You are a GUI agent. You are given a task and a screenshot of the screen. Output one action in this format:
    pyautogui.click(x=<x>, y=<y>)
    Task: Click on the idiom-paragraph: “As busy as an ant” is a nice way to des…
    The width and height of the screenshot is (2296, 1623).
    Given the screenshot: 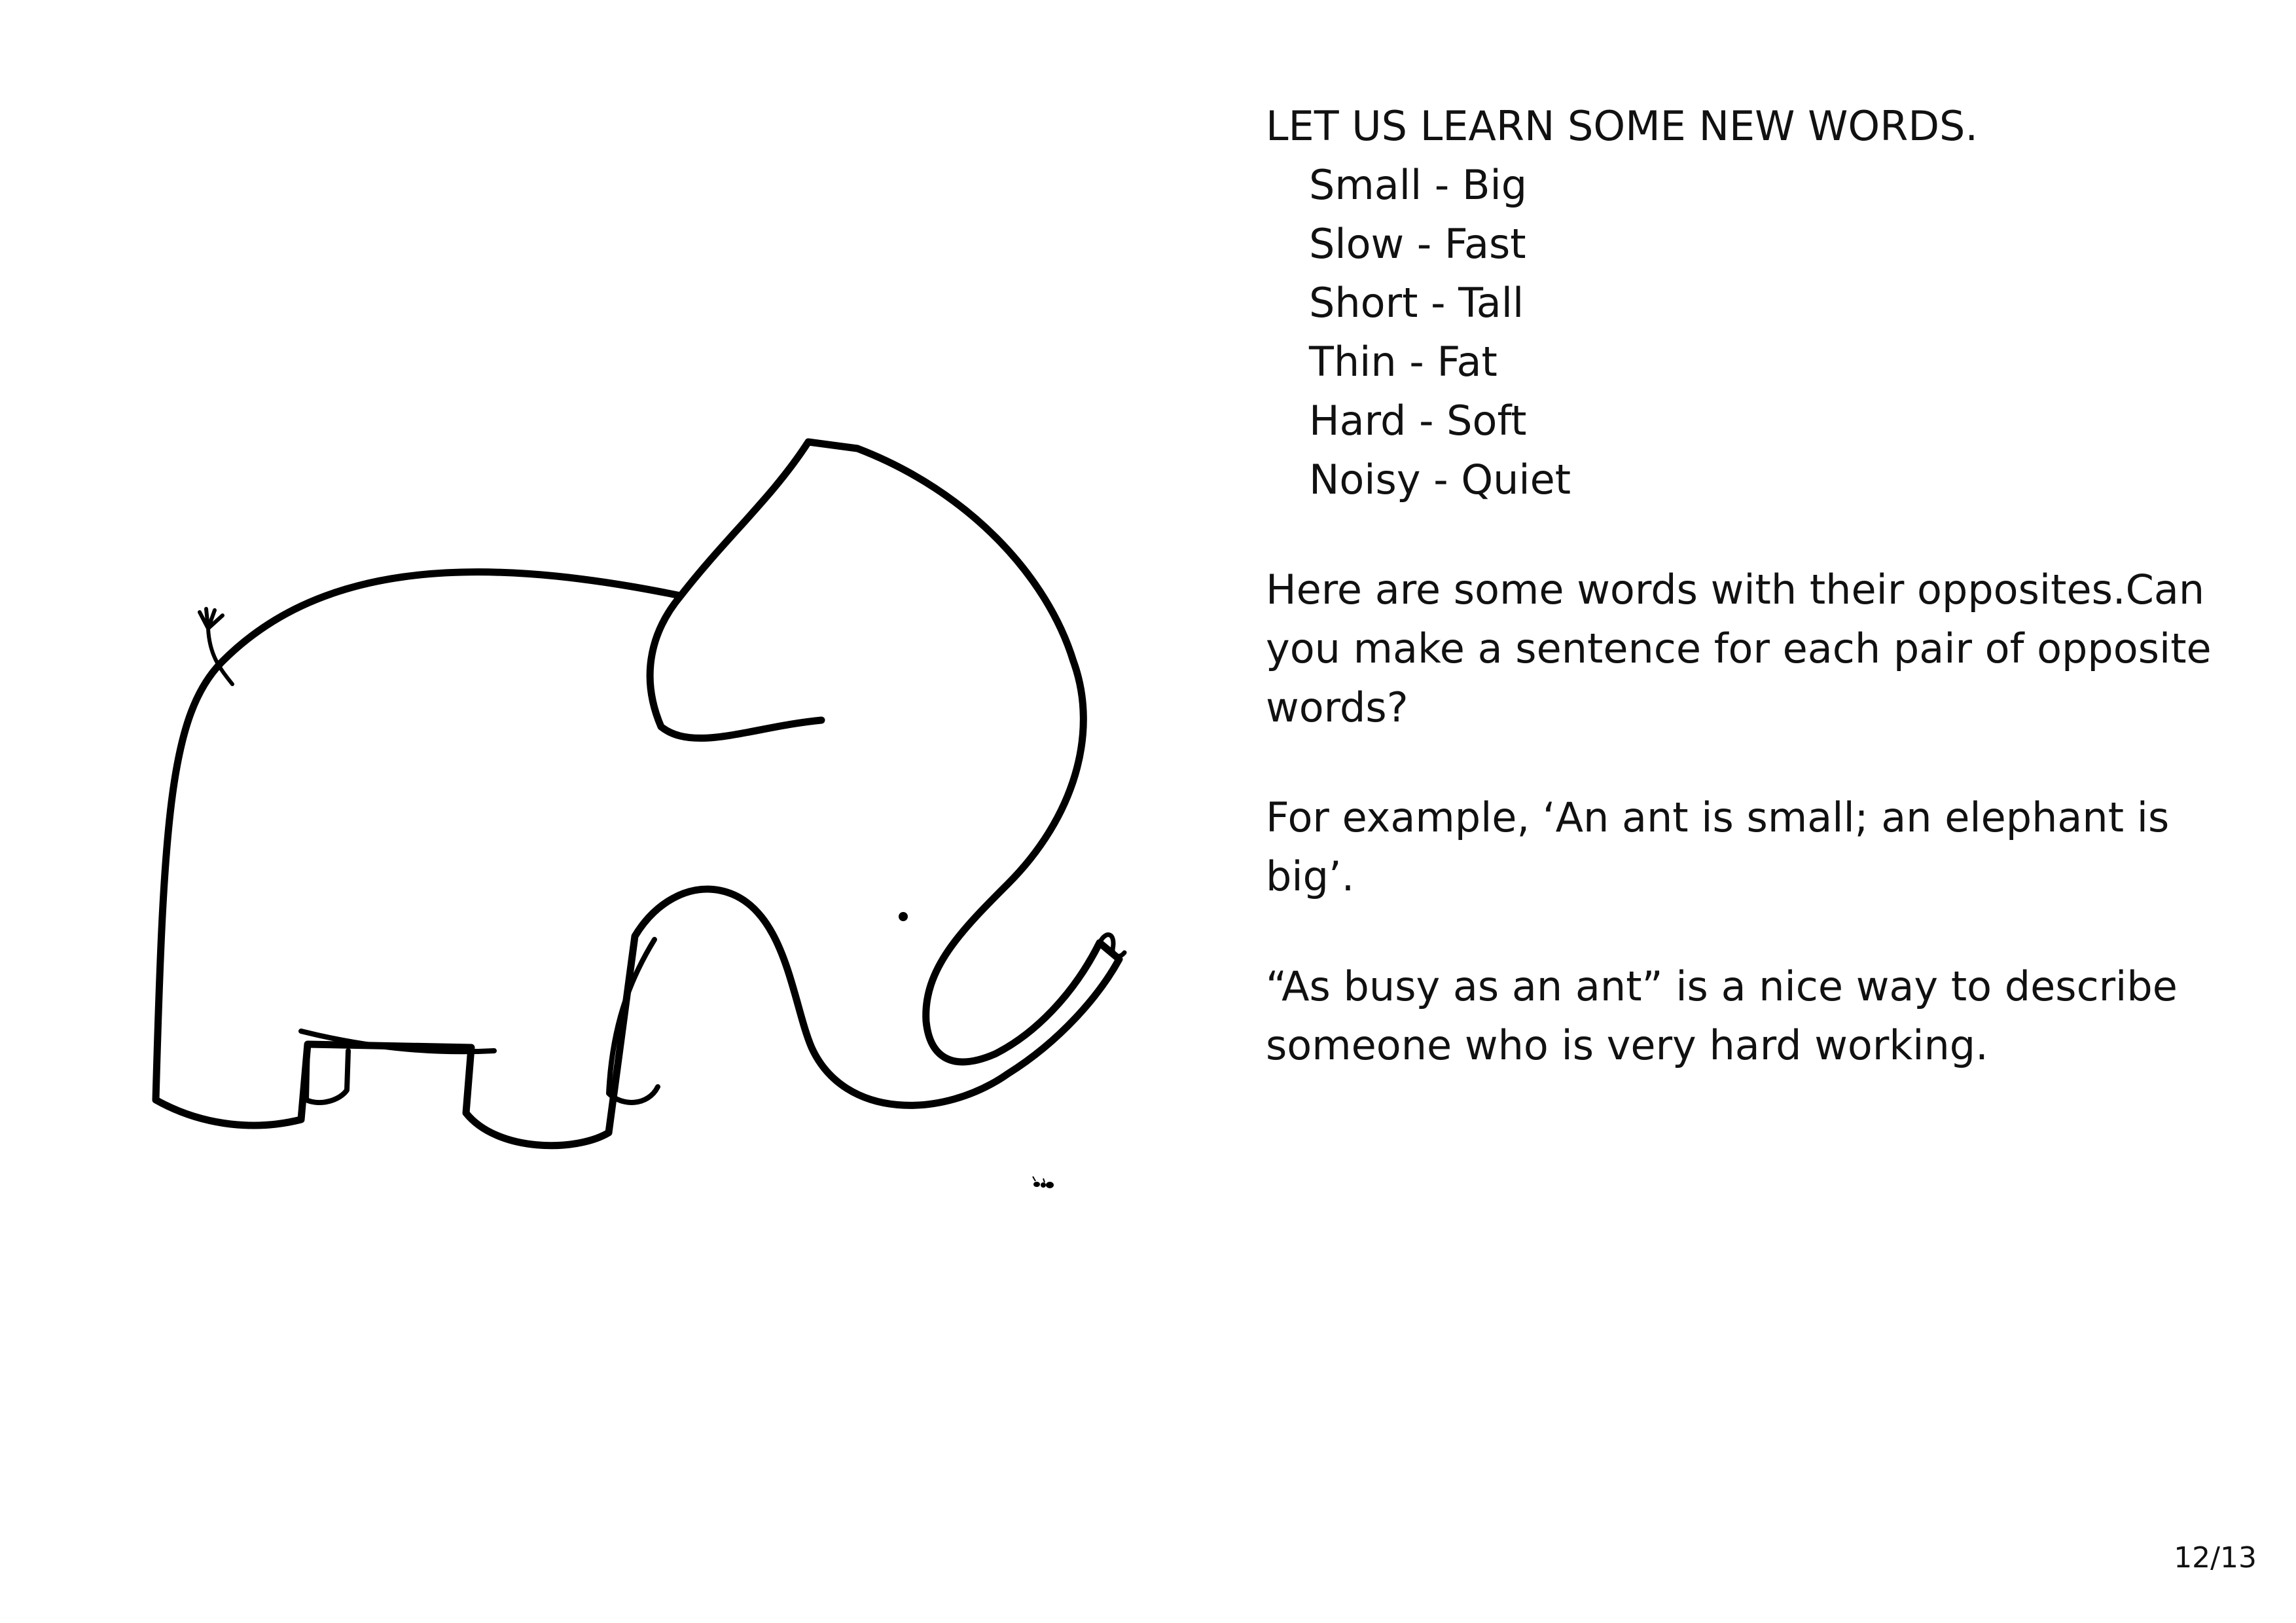 What is the action you would take?
    pyautogui.click(x=1722, y=1015)
    